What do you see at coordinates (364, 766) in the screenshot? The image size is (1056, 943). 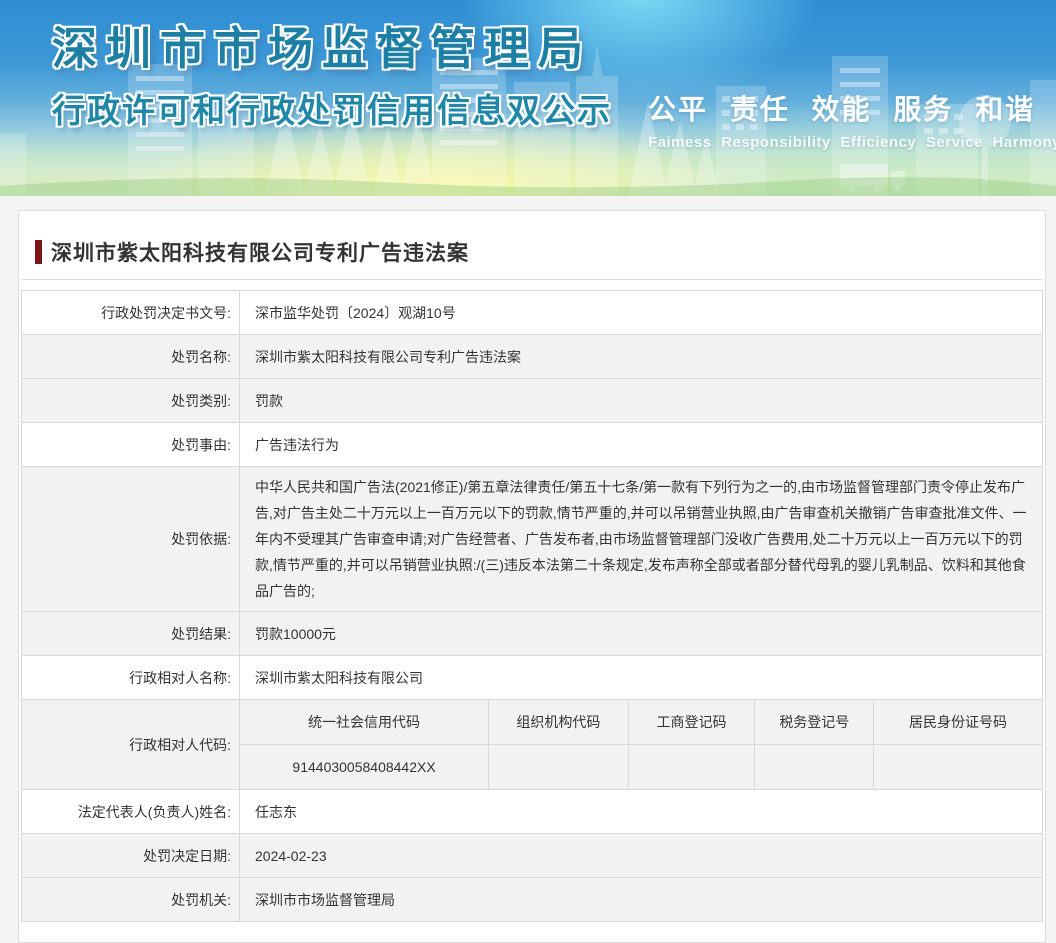 I see `credit-code-value: 9144030058408442XX` at bounding box center [364, 766].